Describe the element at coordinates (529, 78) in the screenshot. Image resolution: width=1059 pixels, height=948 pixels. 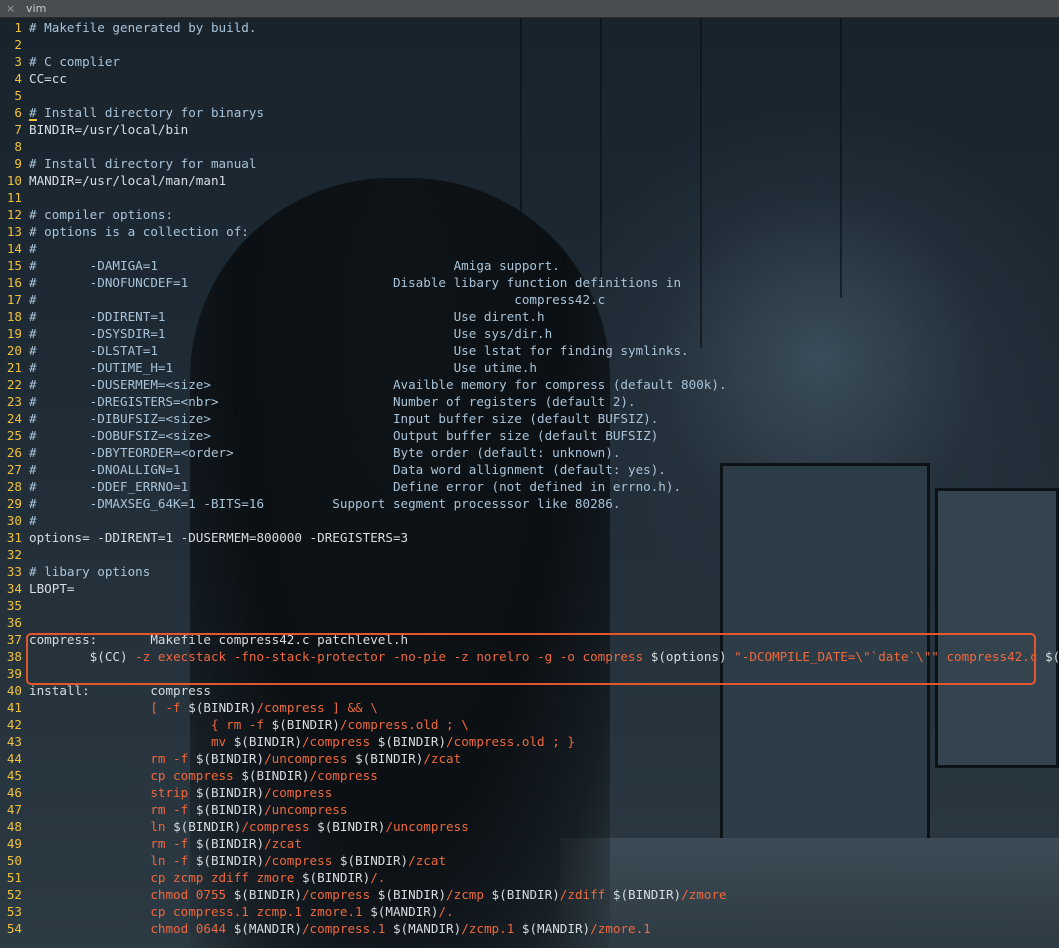
I see `code-line: 4 CC=cc` at that location.